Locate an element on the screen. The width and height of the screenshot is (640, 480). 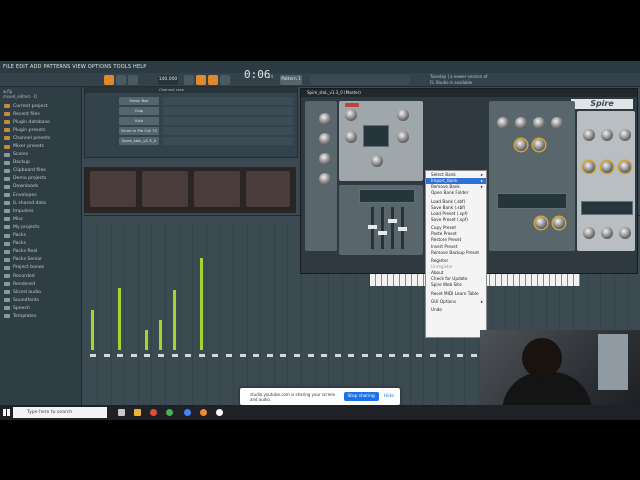
wait-button is located at coordinates (201, 80).